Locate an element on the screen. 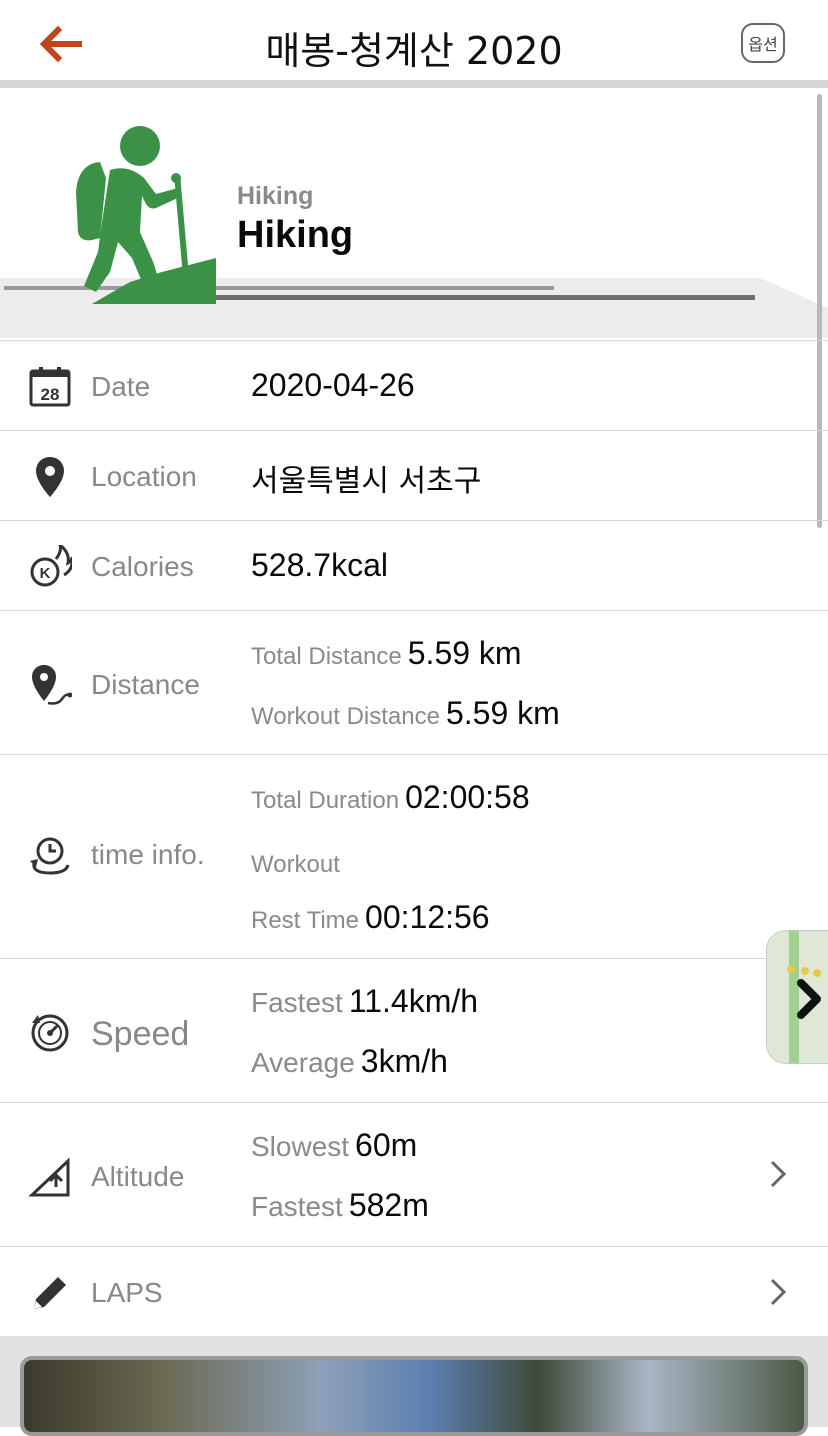 The width and height of the screenshot is (828, 1436). date-row: 28 Date 2020-04-26 is located at coordinates (414, 385).